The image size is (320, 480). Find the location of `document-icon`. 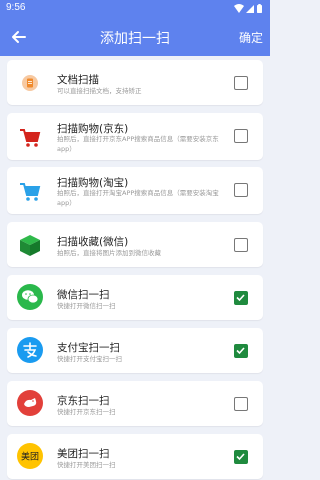

document-icon is located at coordinates (30, 83).